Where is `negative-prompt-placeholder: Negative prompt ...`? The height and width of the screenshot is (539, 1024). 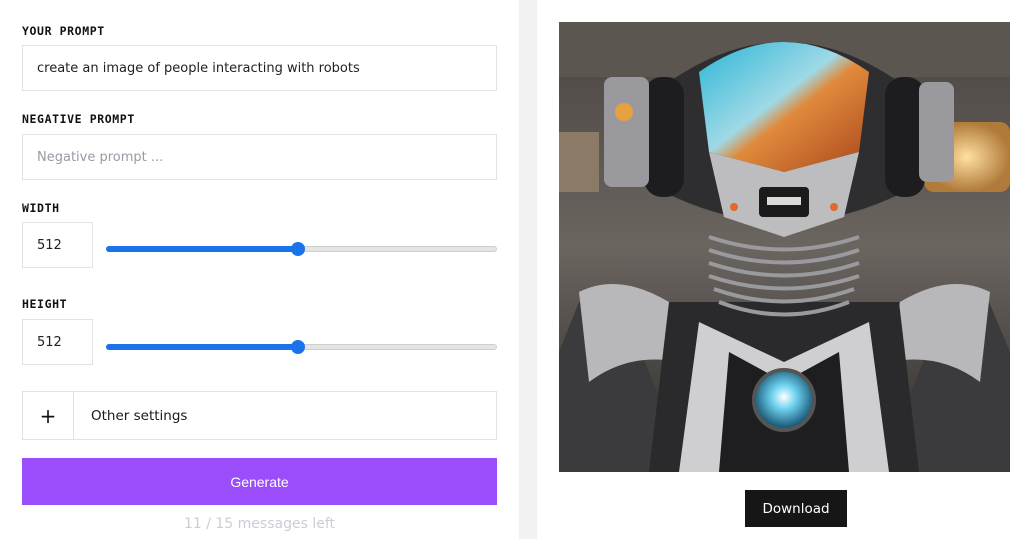 negative-prompt-placeholder: Negative prompt ... is located at coordinates (100, 157).